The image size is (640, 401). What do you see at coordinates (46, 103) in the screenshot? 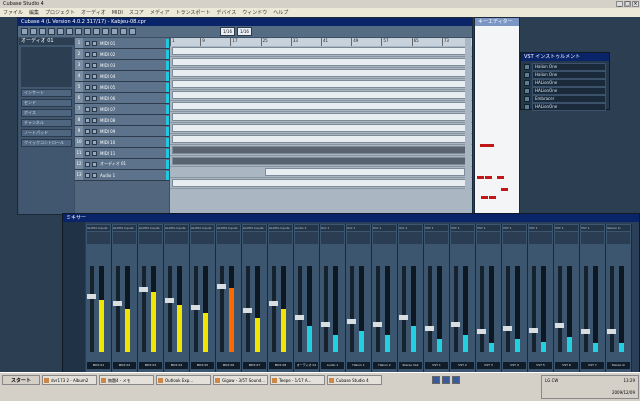
I see `inspector-section: センド` at bounding box center [46, 103].